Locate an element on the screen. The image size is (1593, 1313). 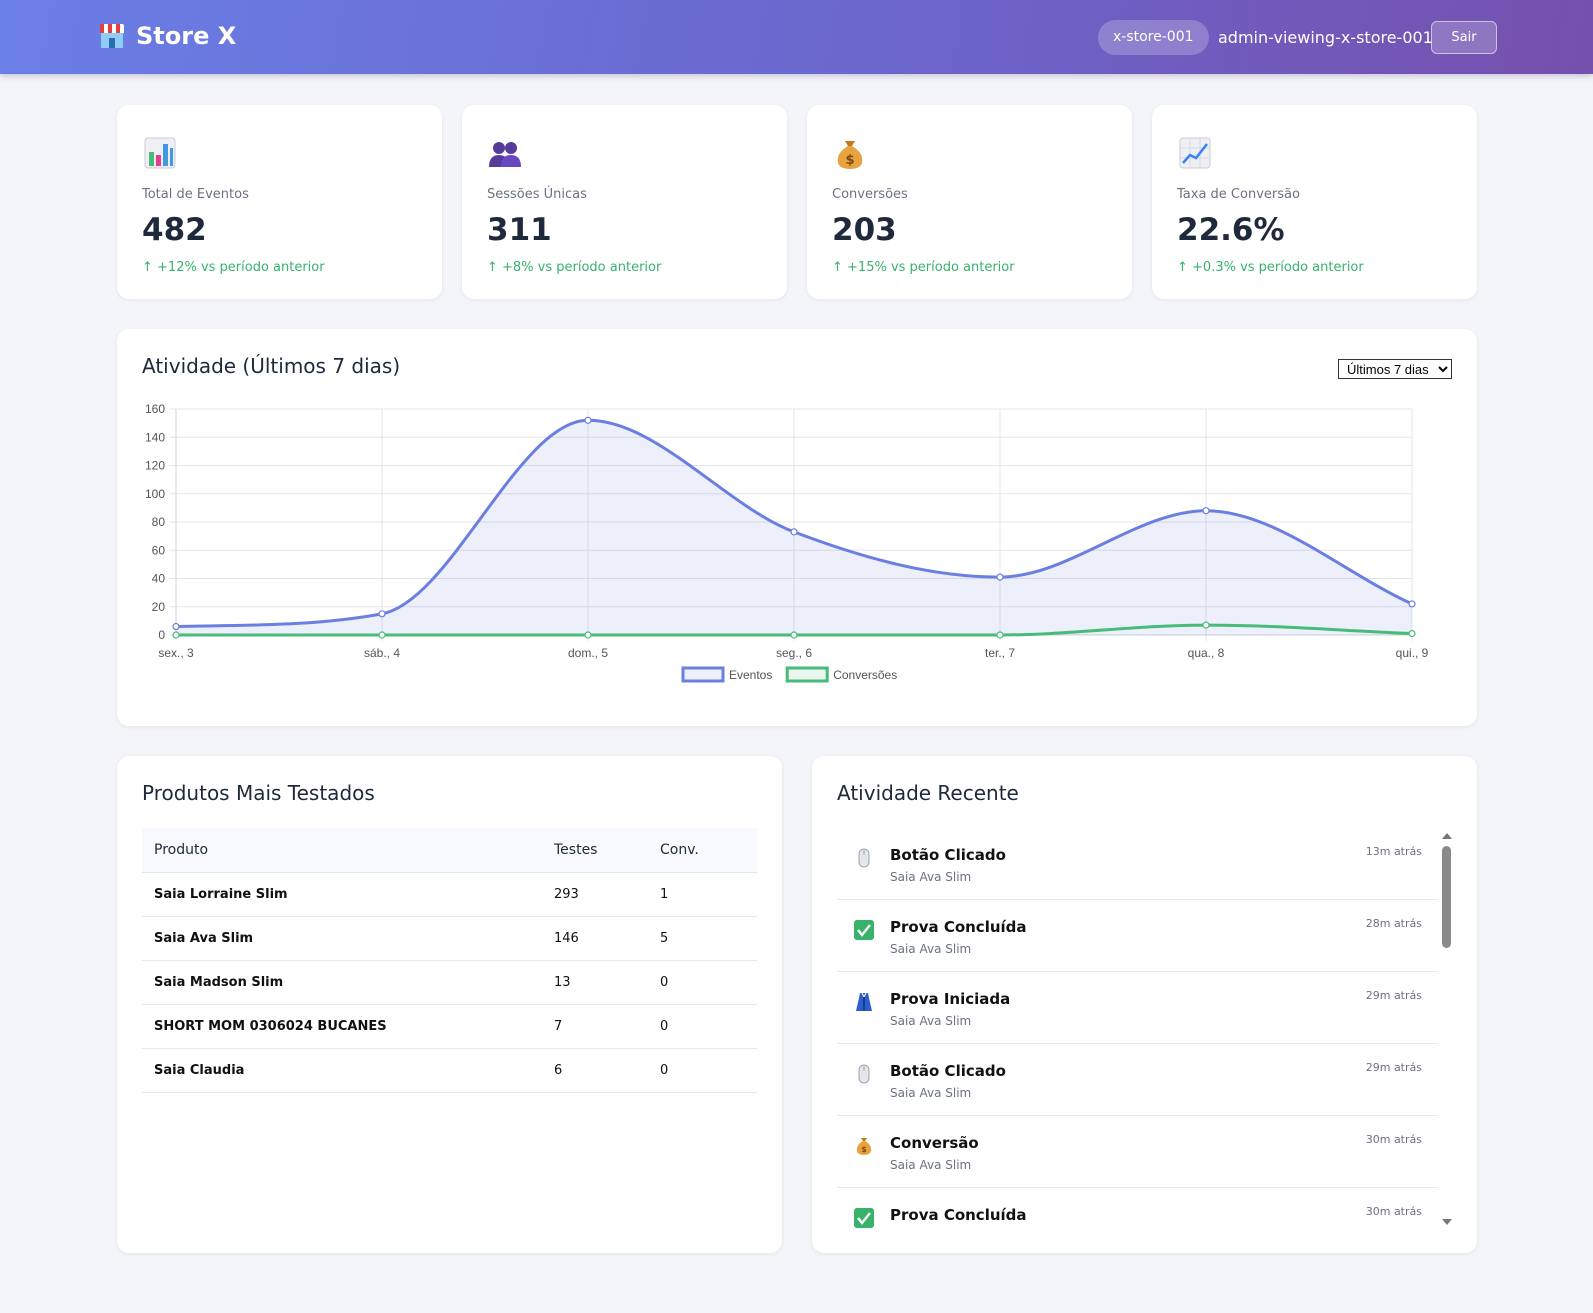
stat-delta: ↑ +12% vs período anterior is located at coordinates (233, 267).